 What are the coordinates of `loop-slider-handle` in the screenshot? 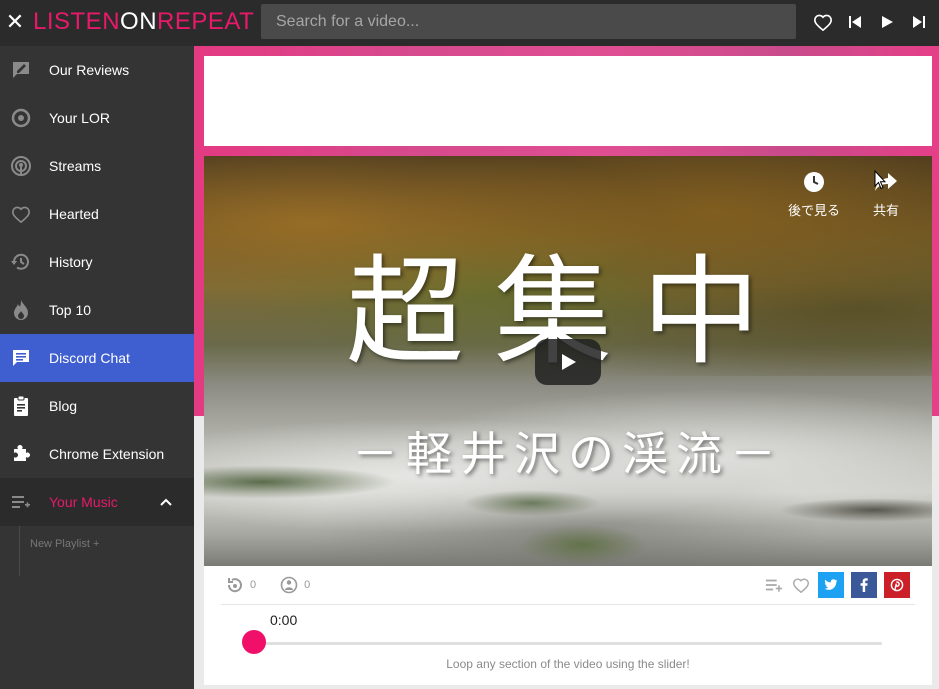 It's located at (254, 642).